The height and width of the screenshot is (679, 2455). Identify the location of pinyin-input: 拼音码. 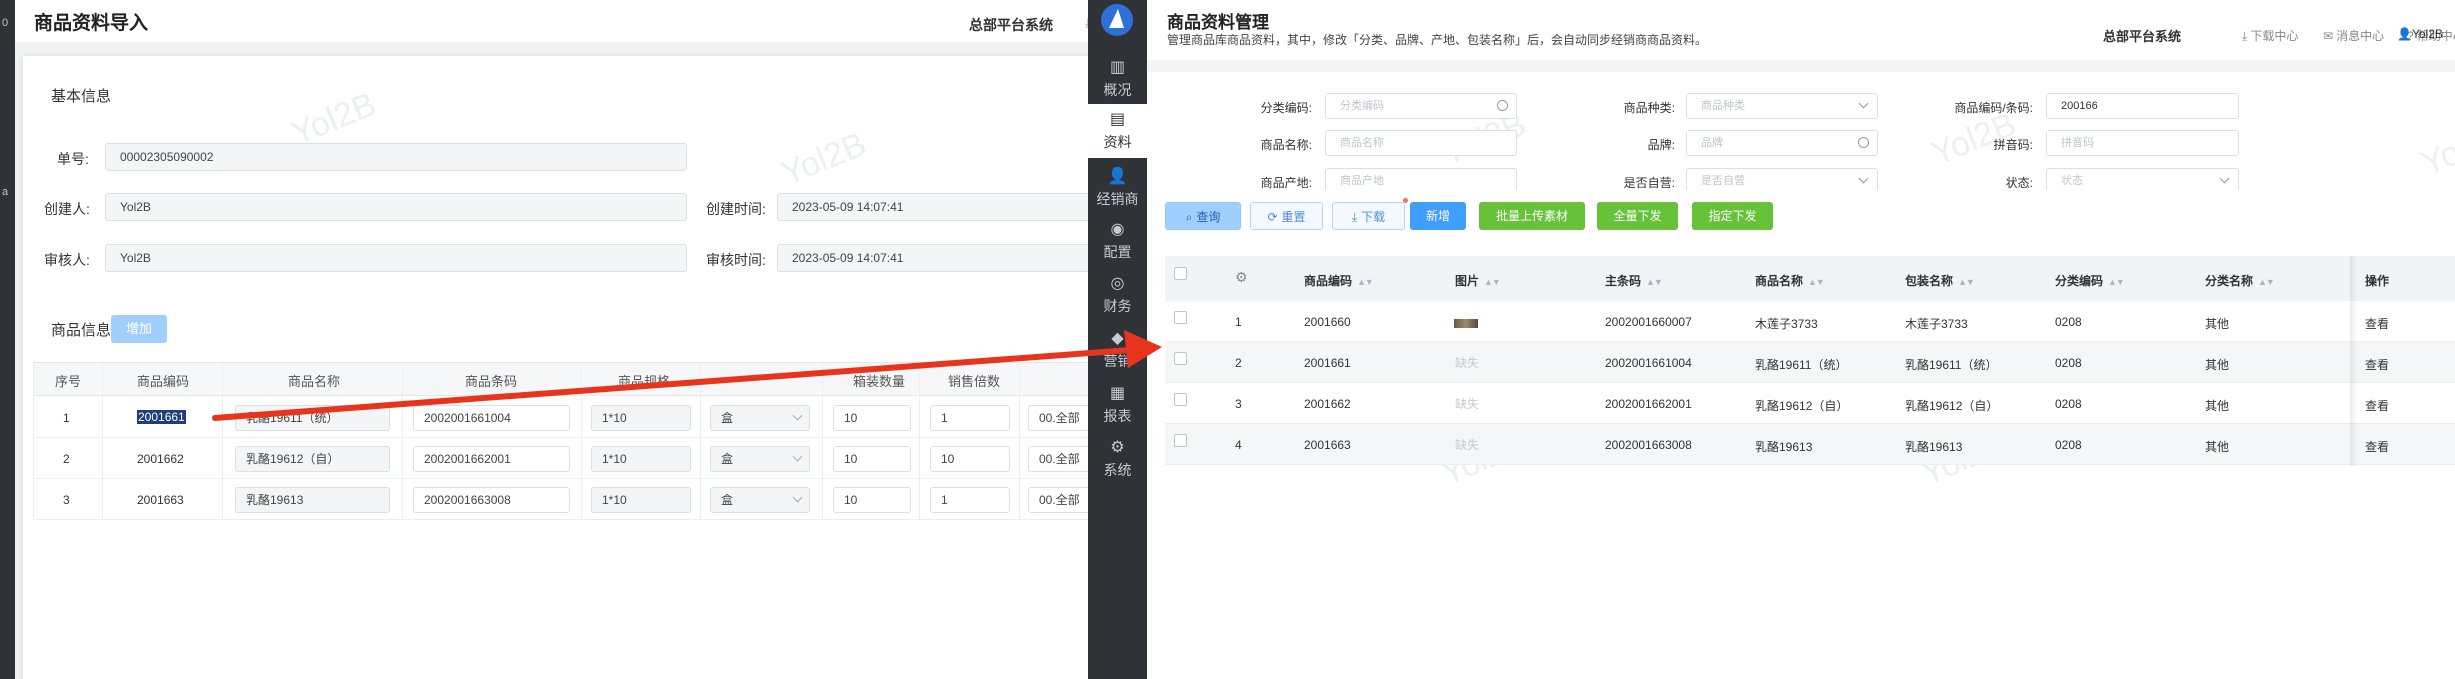
(2142, 143).